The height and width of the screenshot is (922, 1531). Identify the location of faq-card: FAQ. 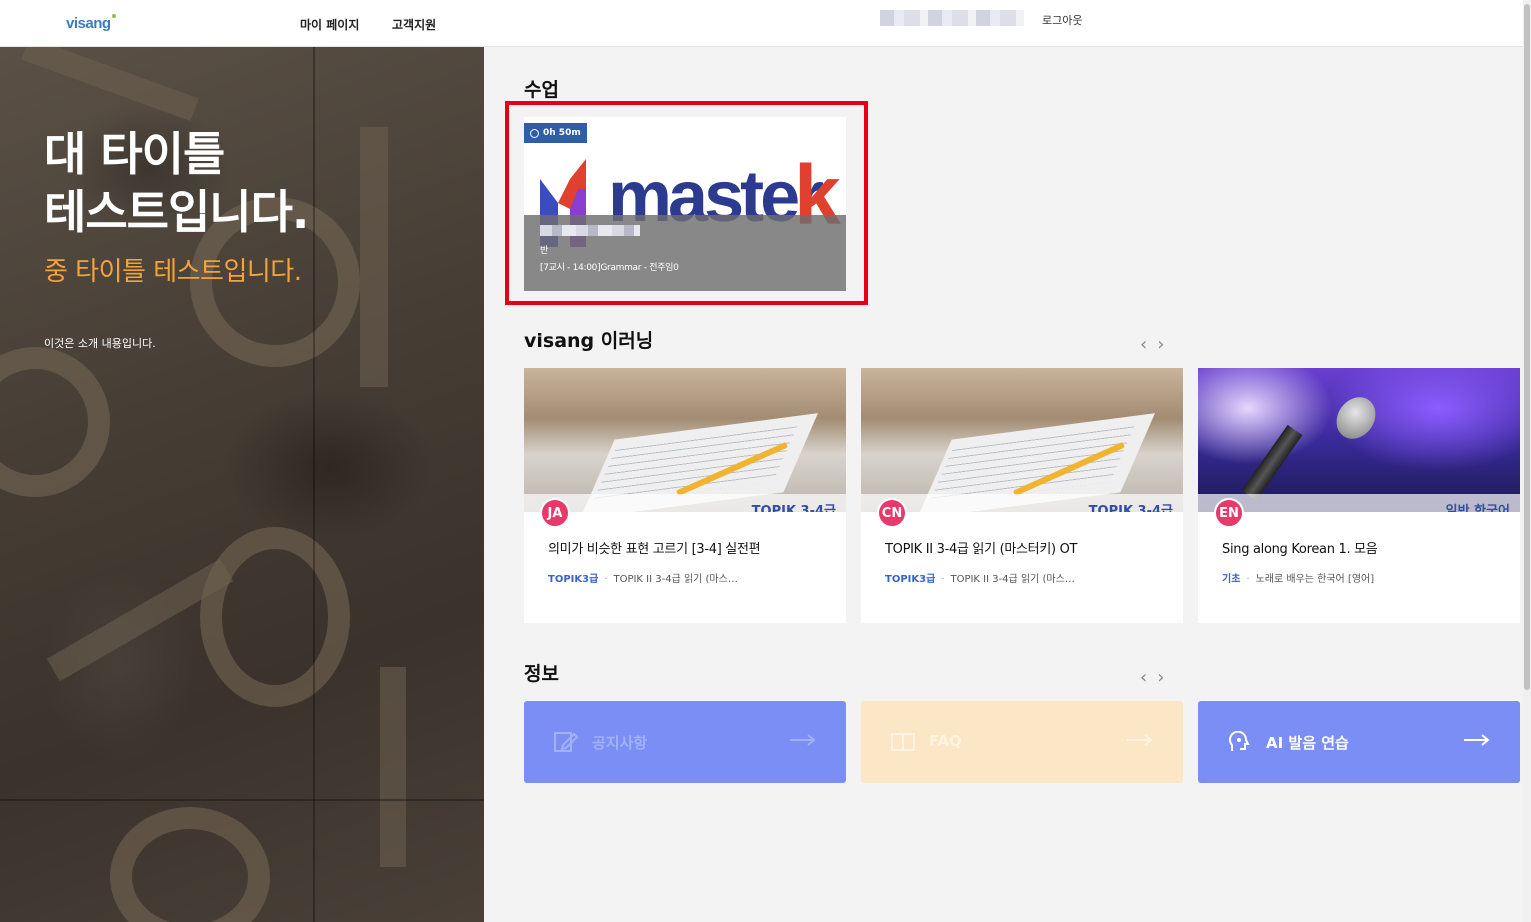
(1022, 742).